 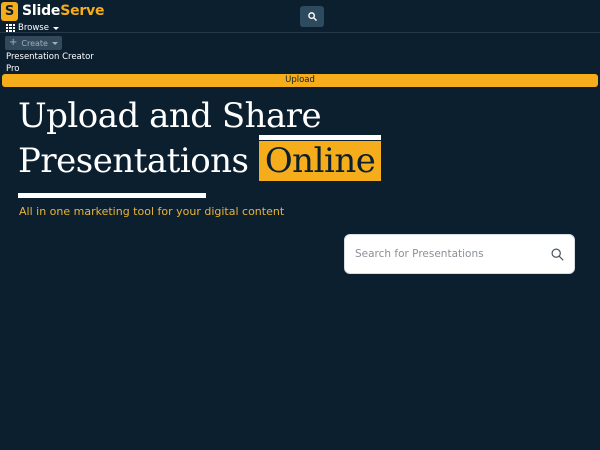 I want to click on browse-label: Browse, so click(x=33, y=28).